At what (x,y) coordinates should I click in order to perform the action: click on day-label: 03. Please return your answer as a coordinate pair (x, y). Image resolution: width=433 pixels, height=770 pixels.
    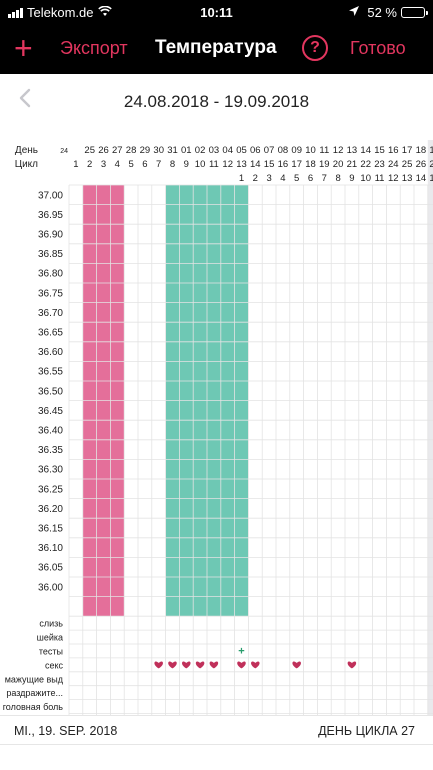
    Looking at the image, I should click on (214, 150).